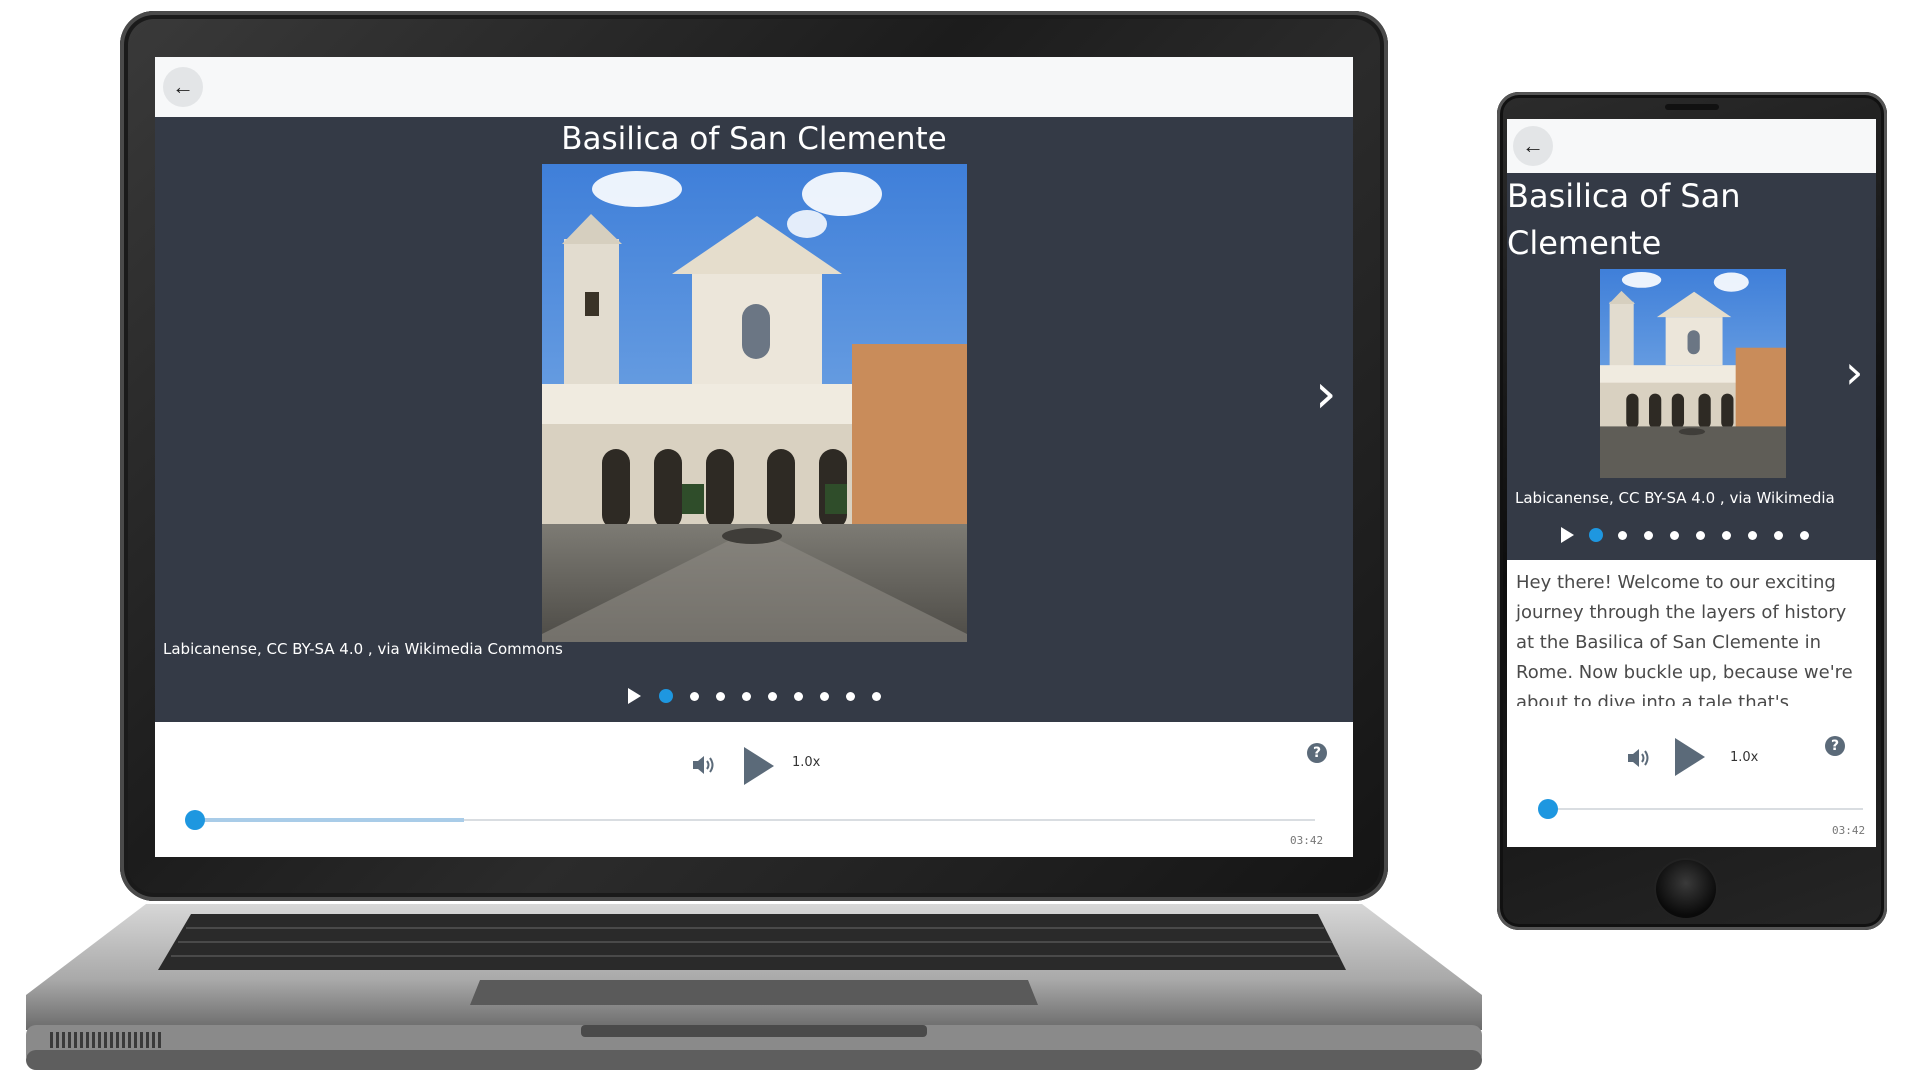 The width and height of the screenshot is (1912, 1080). What do you see at coordinates (1692, 107) in the screenshot?
I see `phone-speaker` at bounding box center [1692, 107].